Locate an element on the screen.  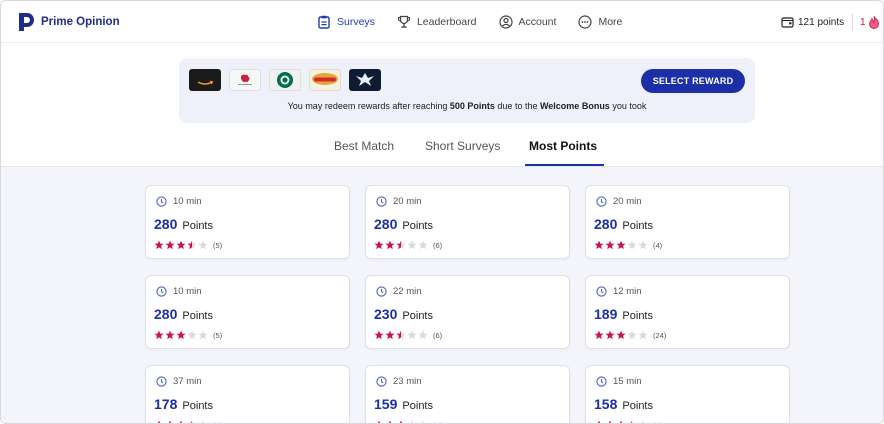
redeem-notice-suffix: you took is located at coordinates (628, 106).